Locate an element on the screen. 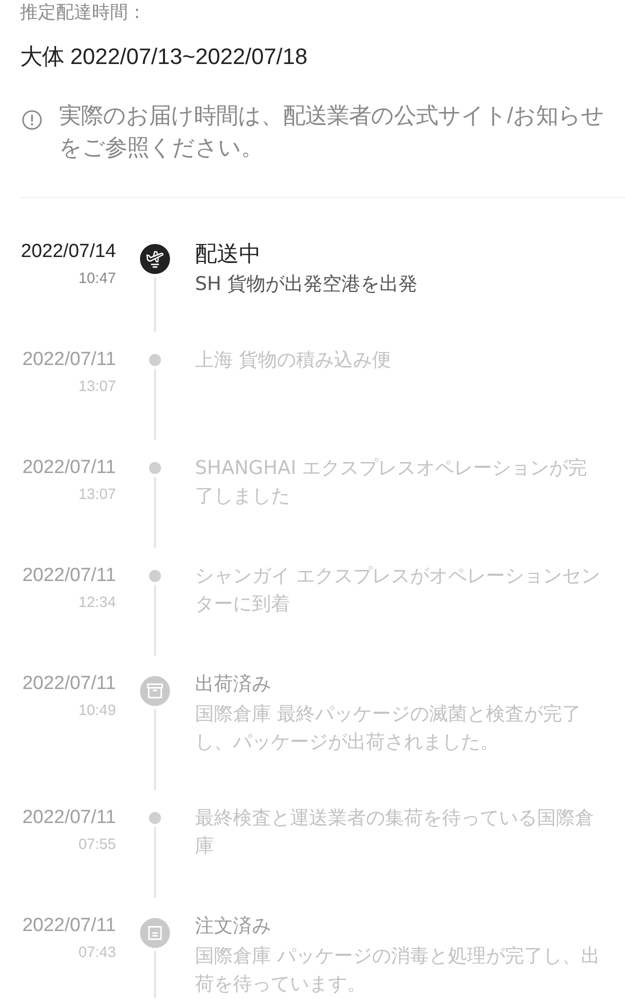 This screenshot has height=999, width=625. event-description: SHANGHAI エクスプレスオペレーションが完了しました is located at coordinates (391, 482).